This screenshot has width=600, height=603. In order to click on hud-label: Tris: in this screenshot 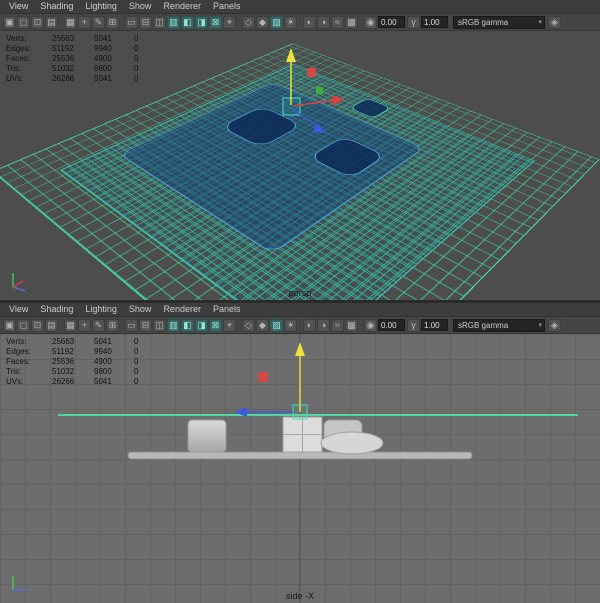, I will do `click(14, 68)`.